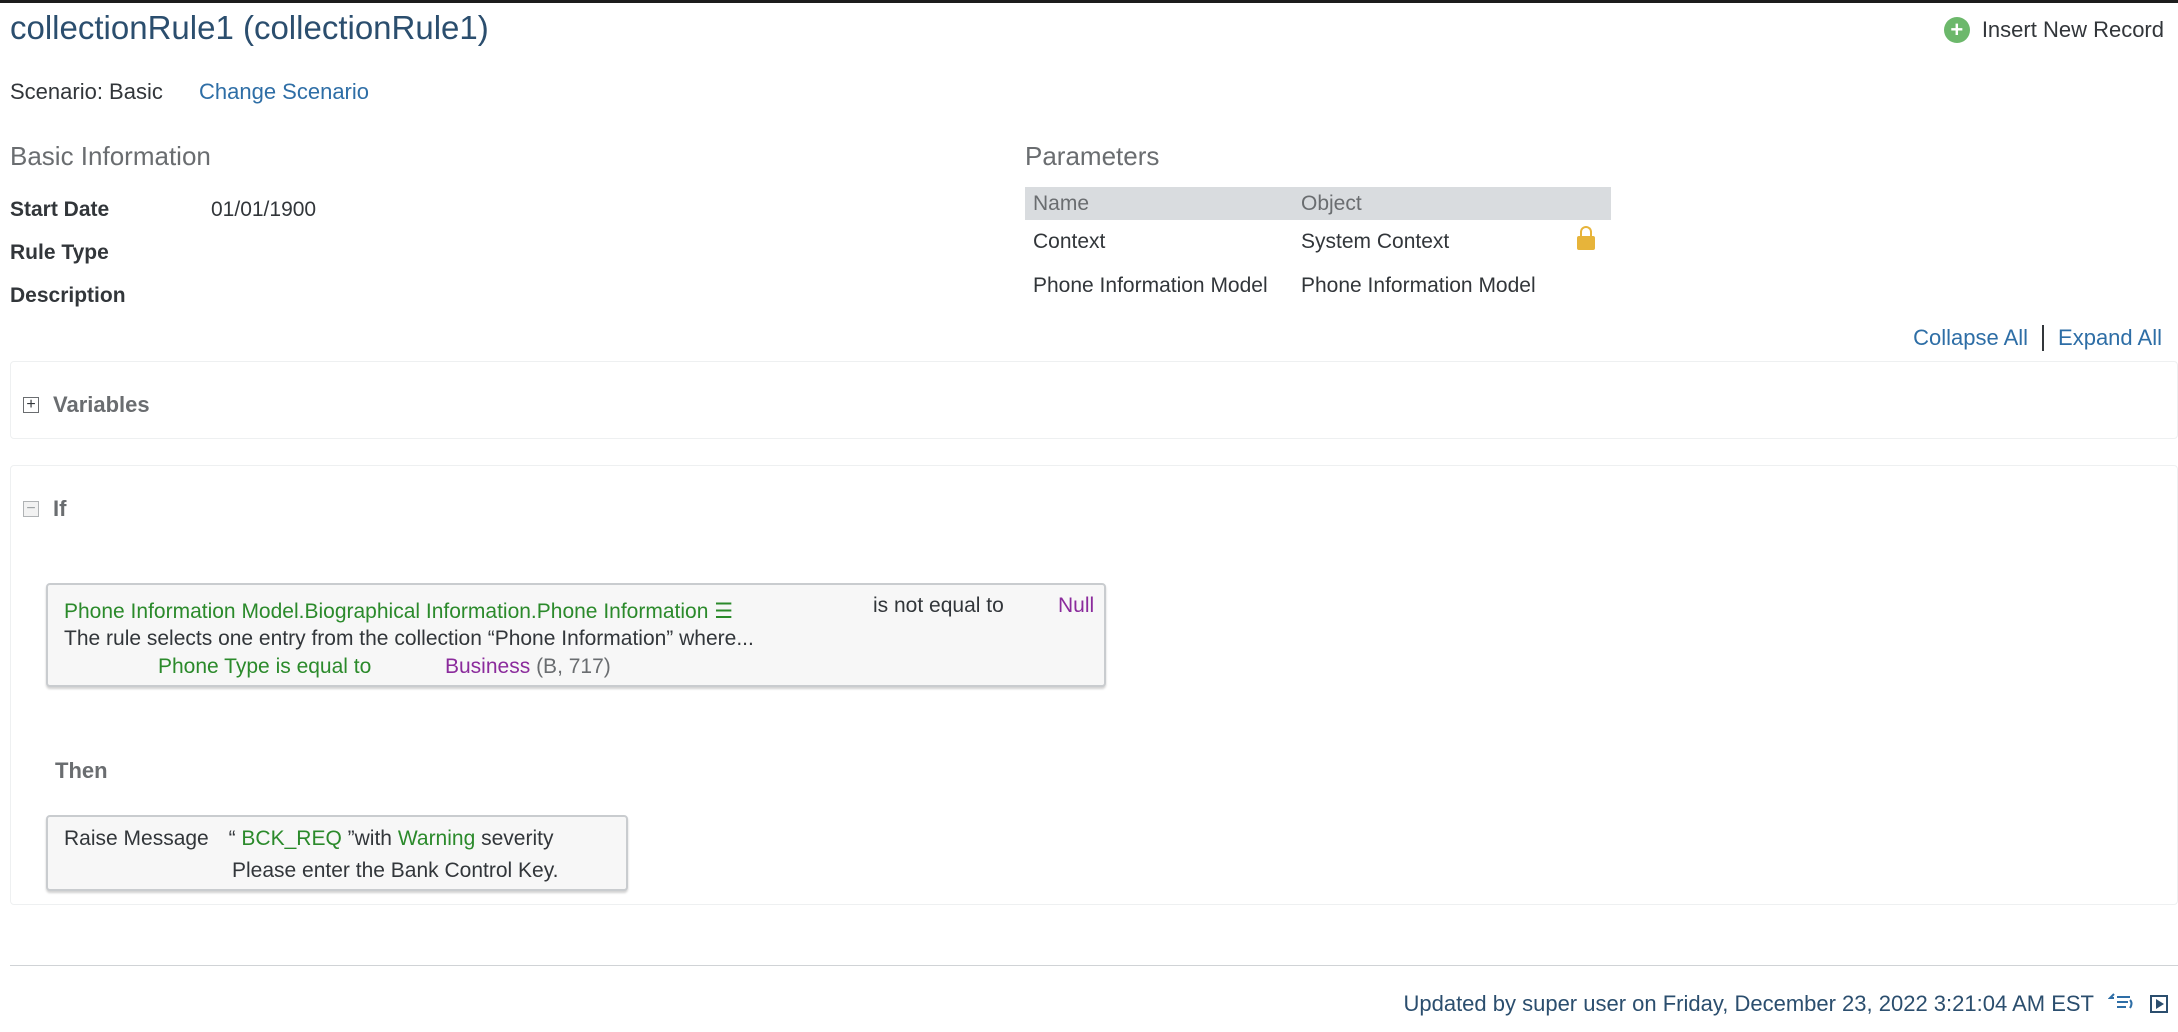 The image size is (2178, 1032). I want to click on history-icon-svg, so click(2120, 1001).